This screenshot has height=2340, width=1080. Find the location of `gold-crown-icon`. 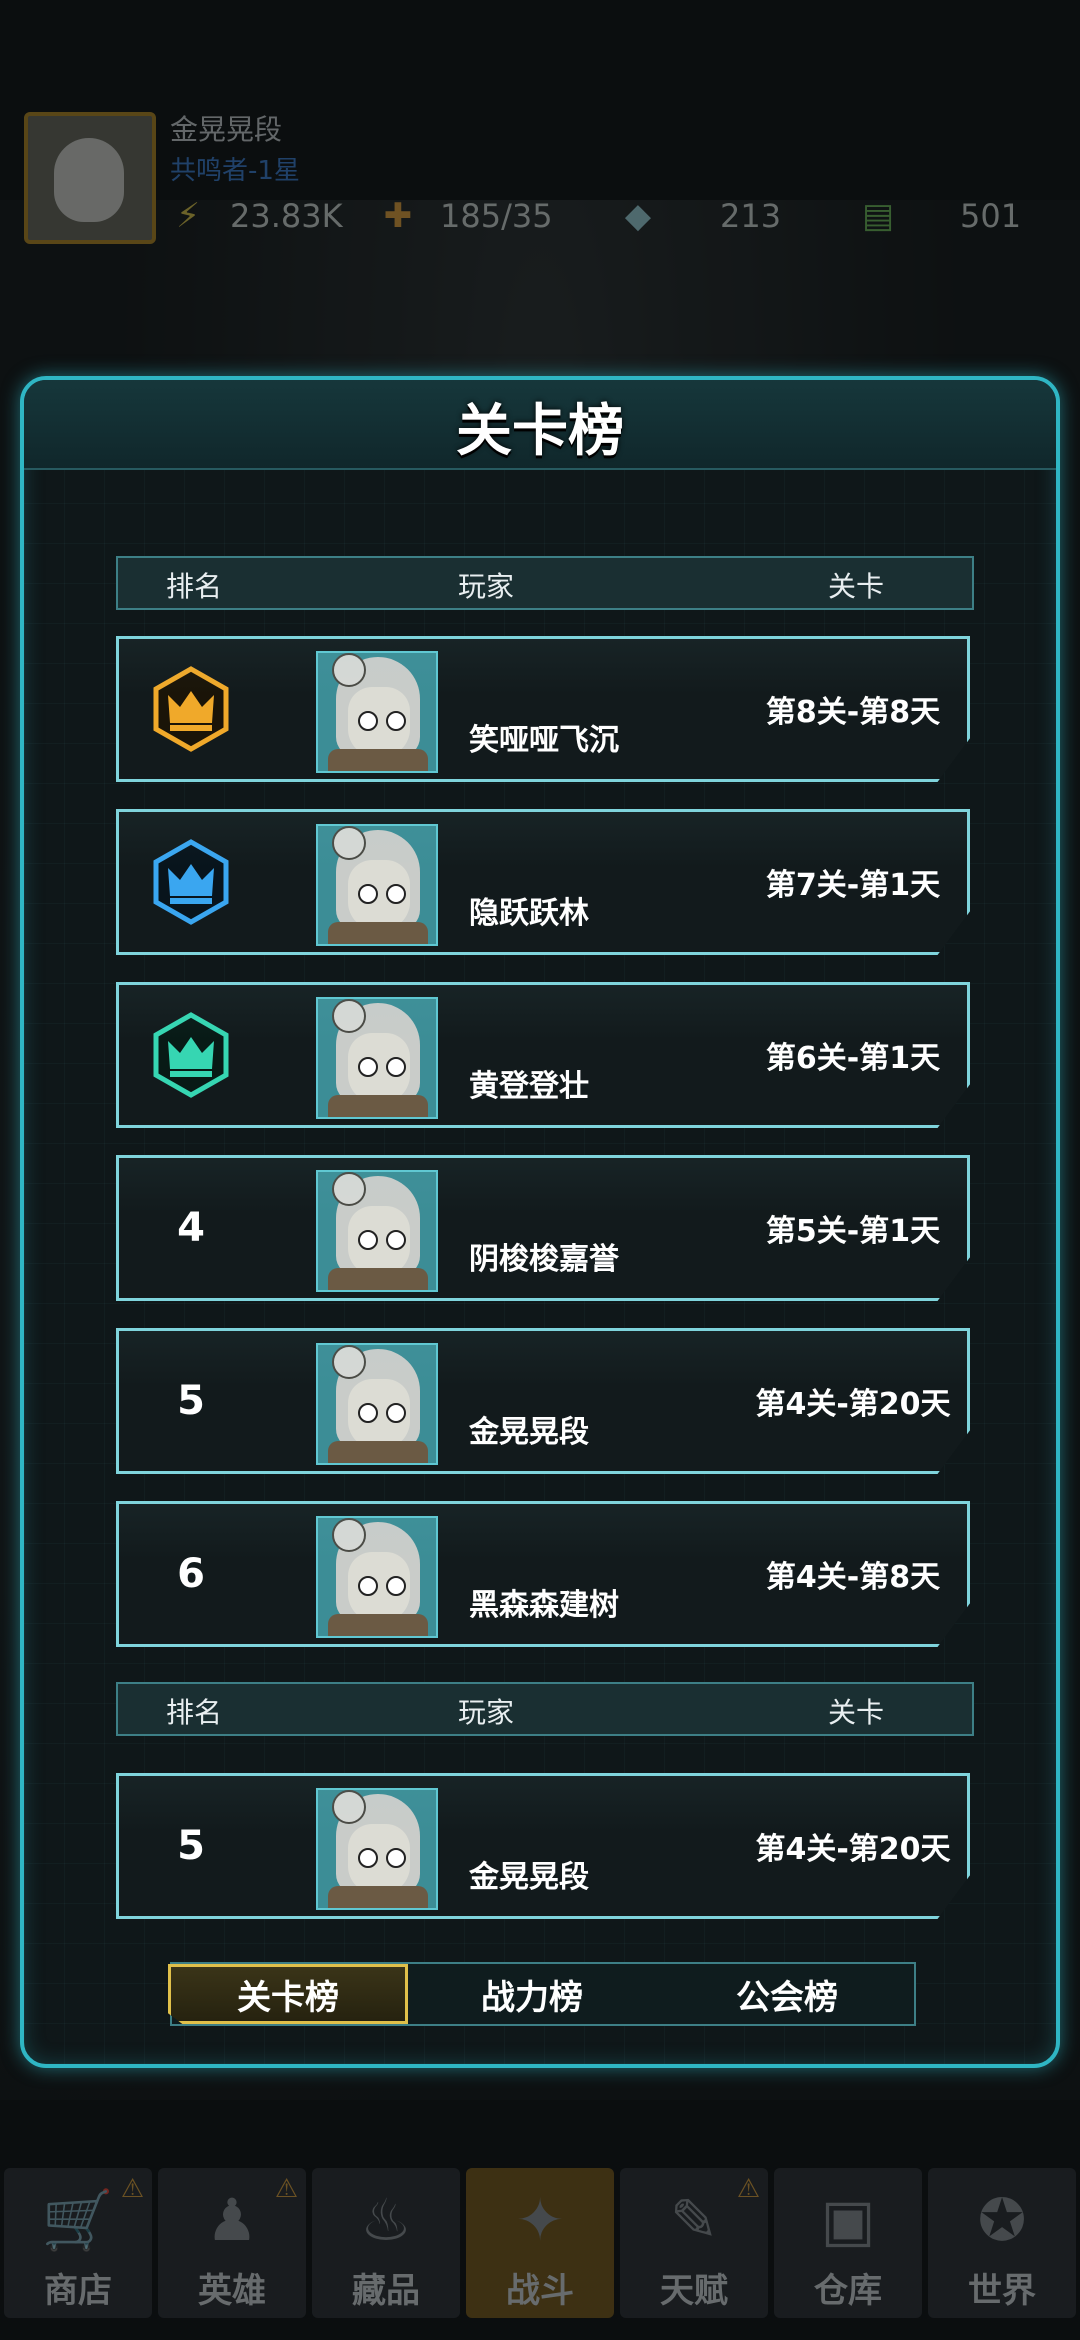

gold-crown-icon is located at coordinates (191, 709).